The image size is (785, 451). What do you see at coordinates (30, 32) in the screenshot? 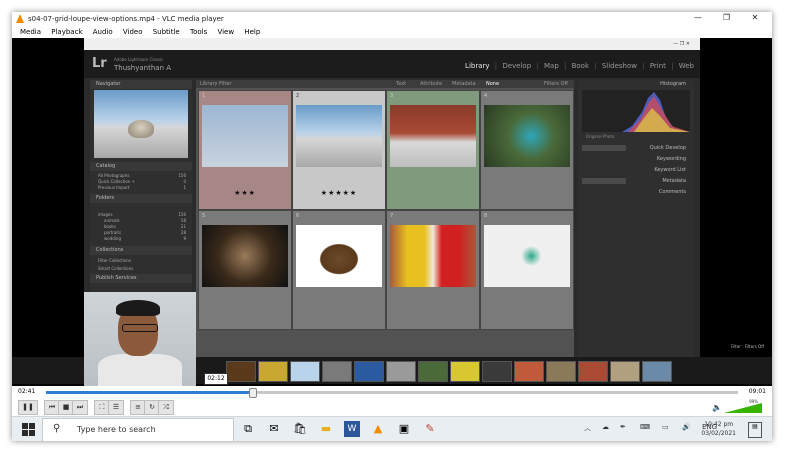
I see `menu-media: Media` at bounding box center [30, 32].